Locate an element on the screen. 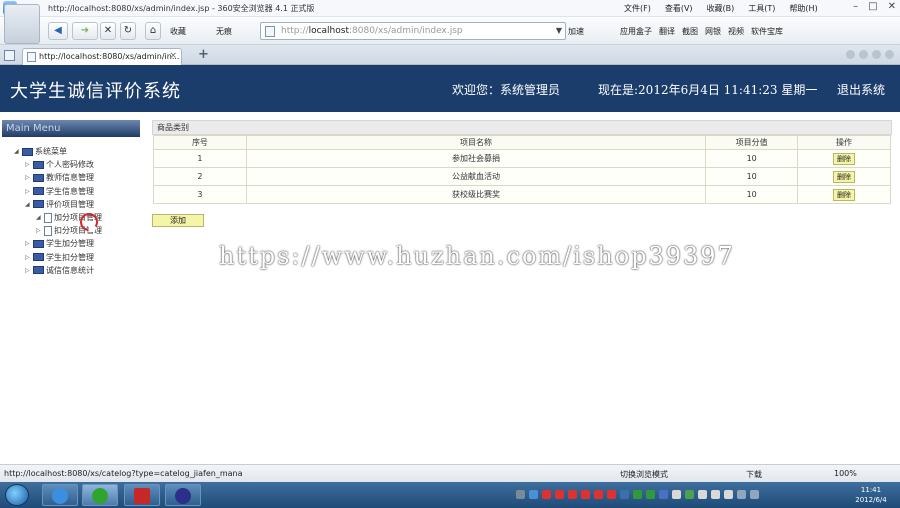 This screenshot has height=508, width=900. translate-button: 翻译 is located at coordinates (667, 31).